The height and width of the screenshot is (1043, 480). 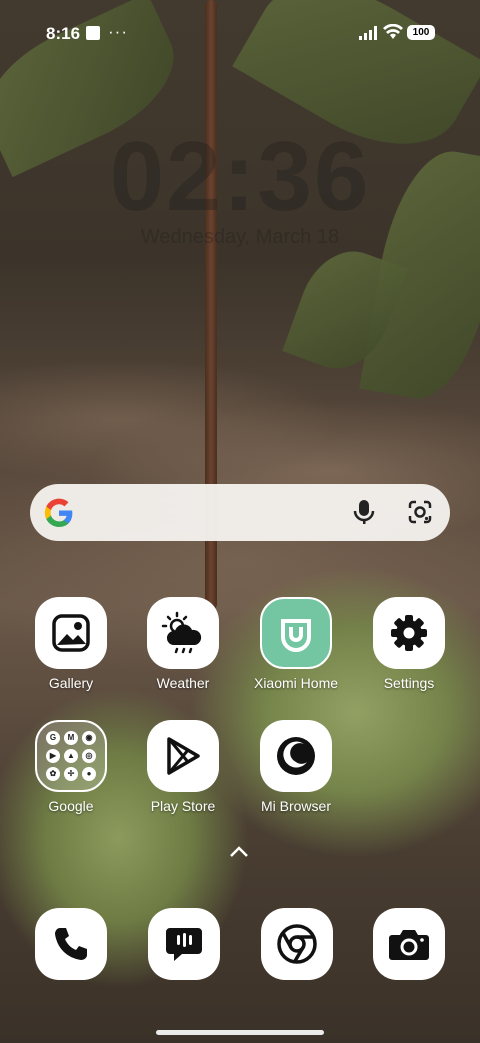 What do you see at coordinates (240, 237) in the screenshot?
I see `date-display: Wednesday, March 18` at bounding box center [240, 237].